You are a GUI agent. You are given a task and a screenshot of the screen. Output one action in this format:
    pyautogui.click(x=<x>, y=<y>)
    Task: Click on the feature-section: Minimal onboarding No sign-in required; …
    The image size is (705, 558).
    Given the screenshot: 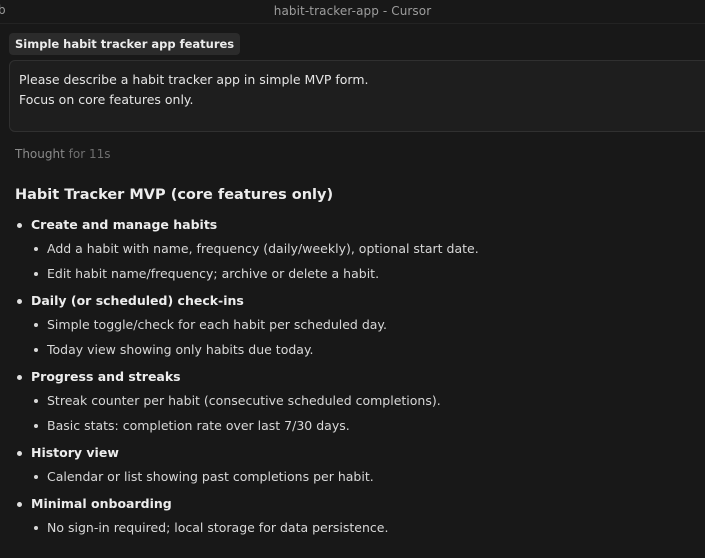 What is the action you would take?
    pyautogui.click(x=360, y=516)
    